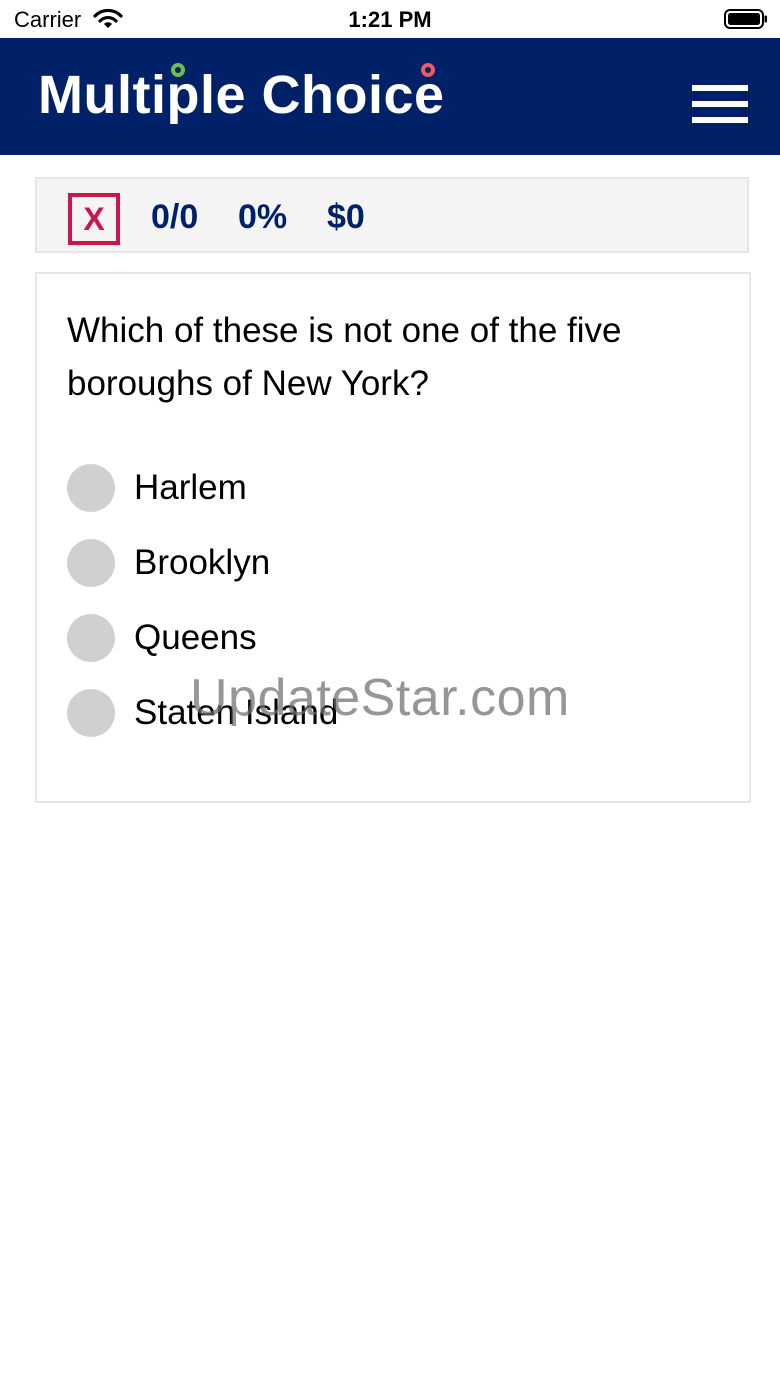 Image resolution: width=780 pixels, height=1387 pixels. Describe the element at coordinates (377, 488) in the screenshot. I see `answer-option: Harlem` at that location.